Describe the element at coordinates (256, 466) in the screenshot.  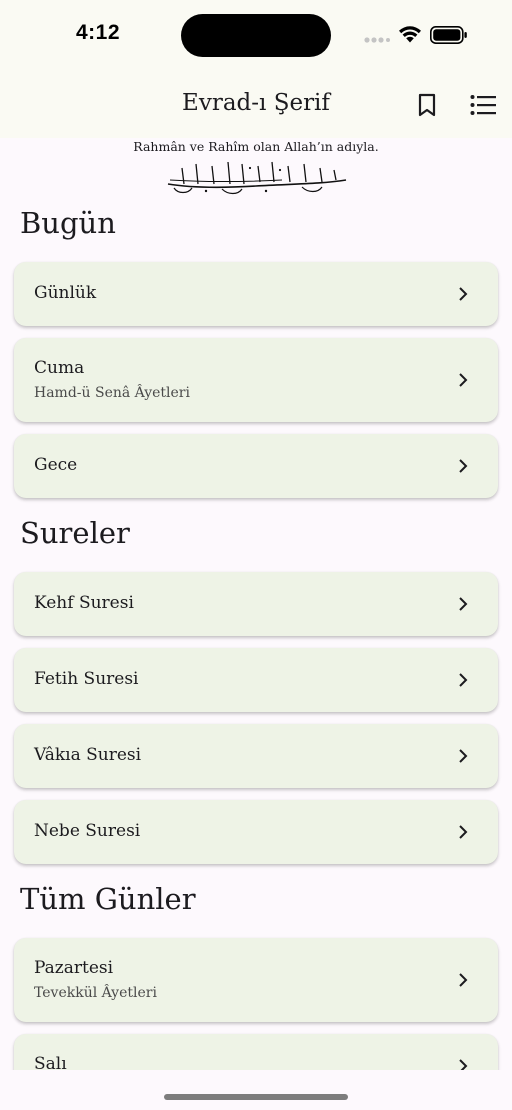
I see `list-item-gece: Gece` at that location.